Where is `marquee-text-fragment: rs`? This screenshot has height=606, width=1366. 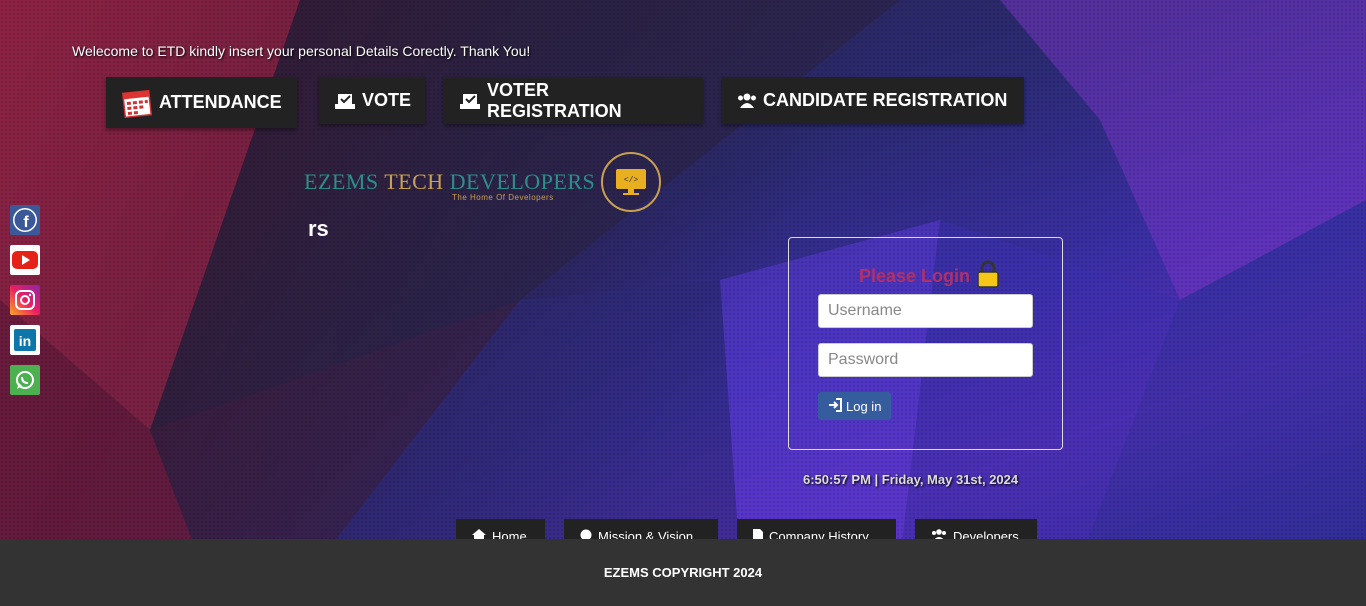 marquee-text-fragment: rs is located at coordinates (318, 228).